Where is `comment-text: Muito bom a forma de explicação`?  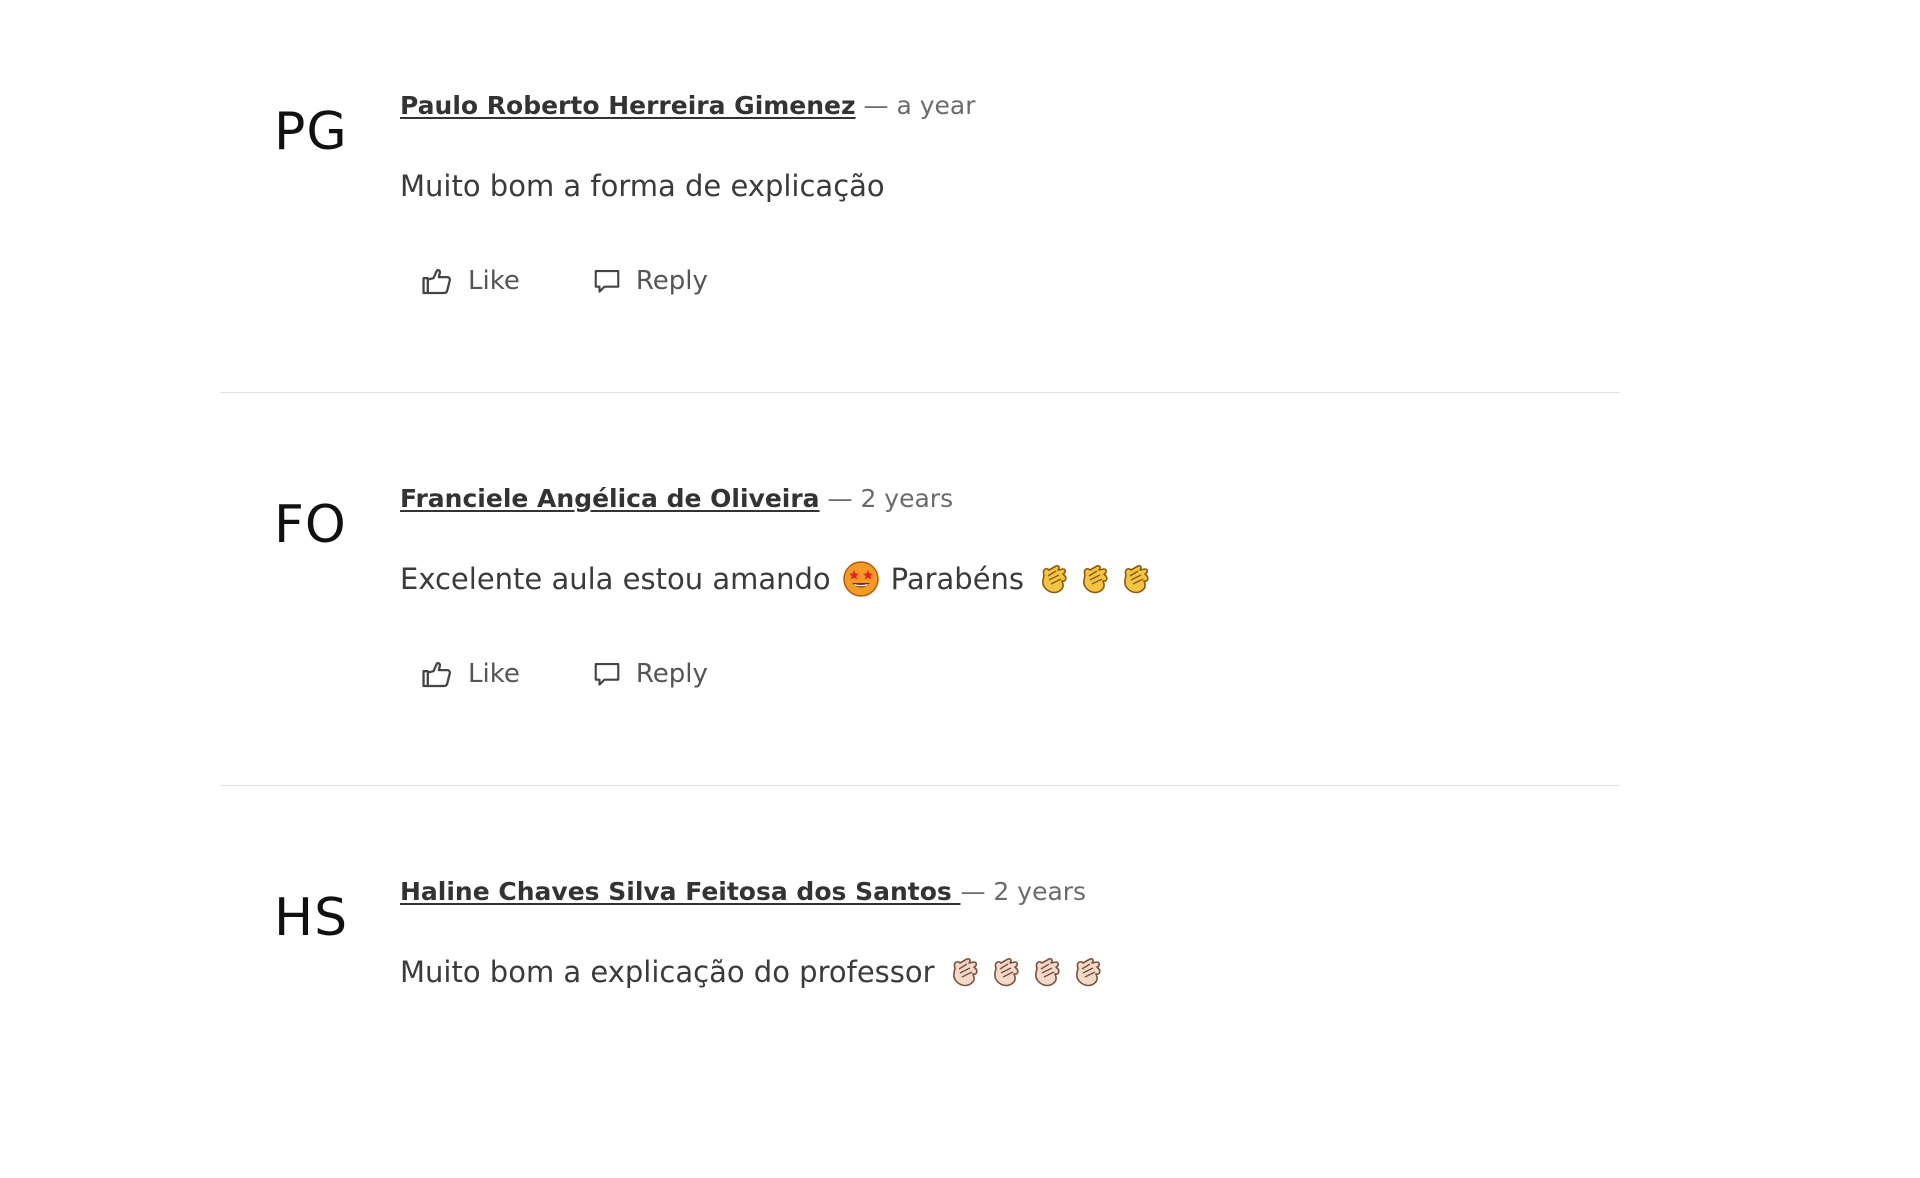
comment-text: Muito bom a forma de explicação is located at coordinates (1010, 186).